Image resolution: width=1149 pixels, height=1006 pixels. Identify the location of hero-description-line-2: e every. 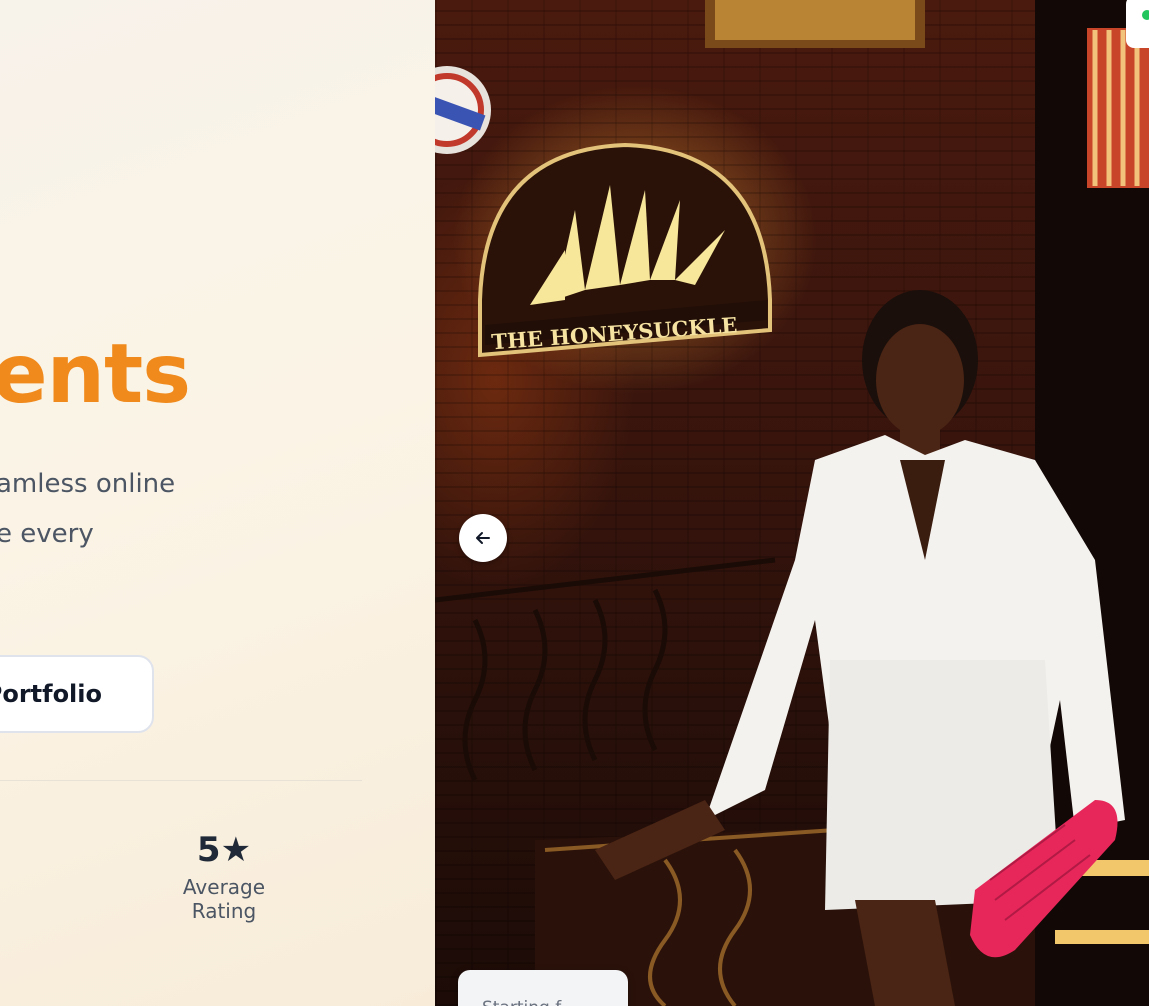
(47, 534).